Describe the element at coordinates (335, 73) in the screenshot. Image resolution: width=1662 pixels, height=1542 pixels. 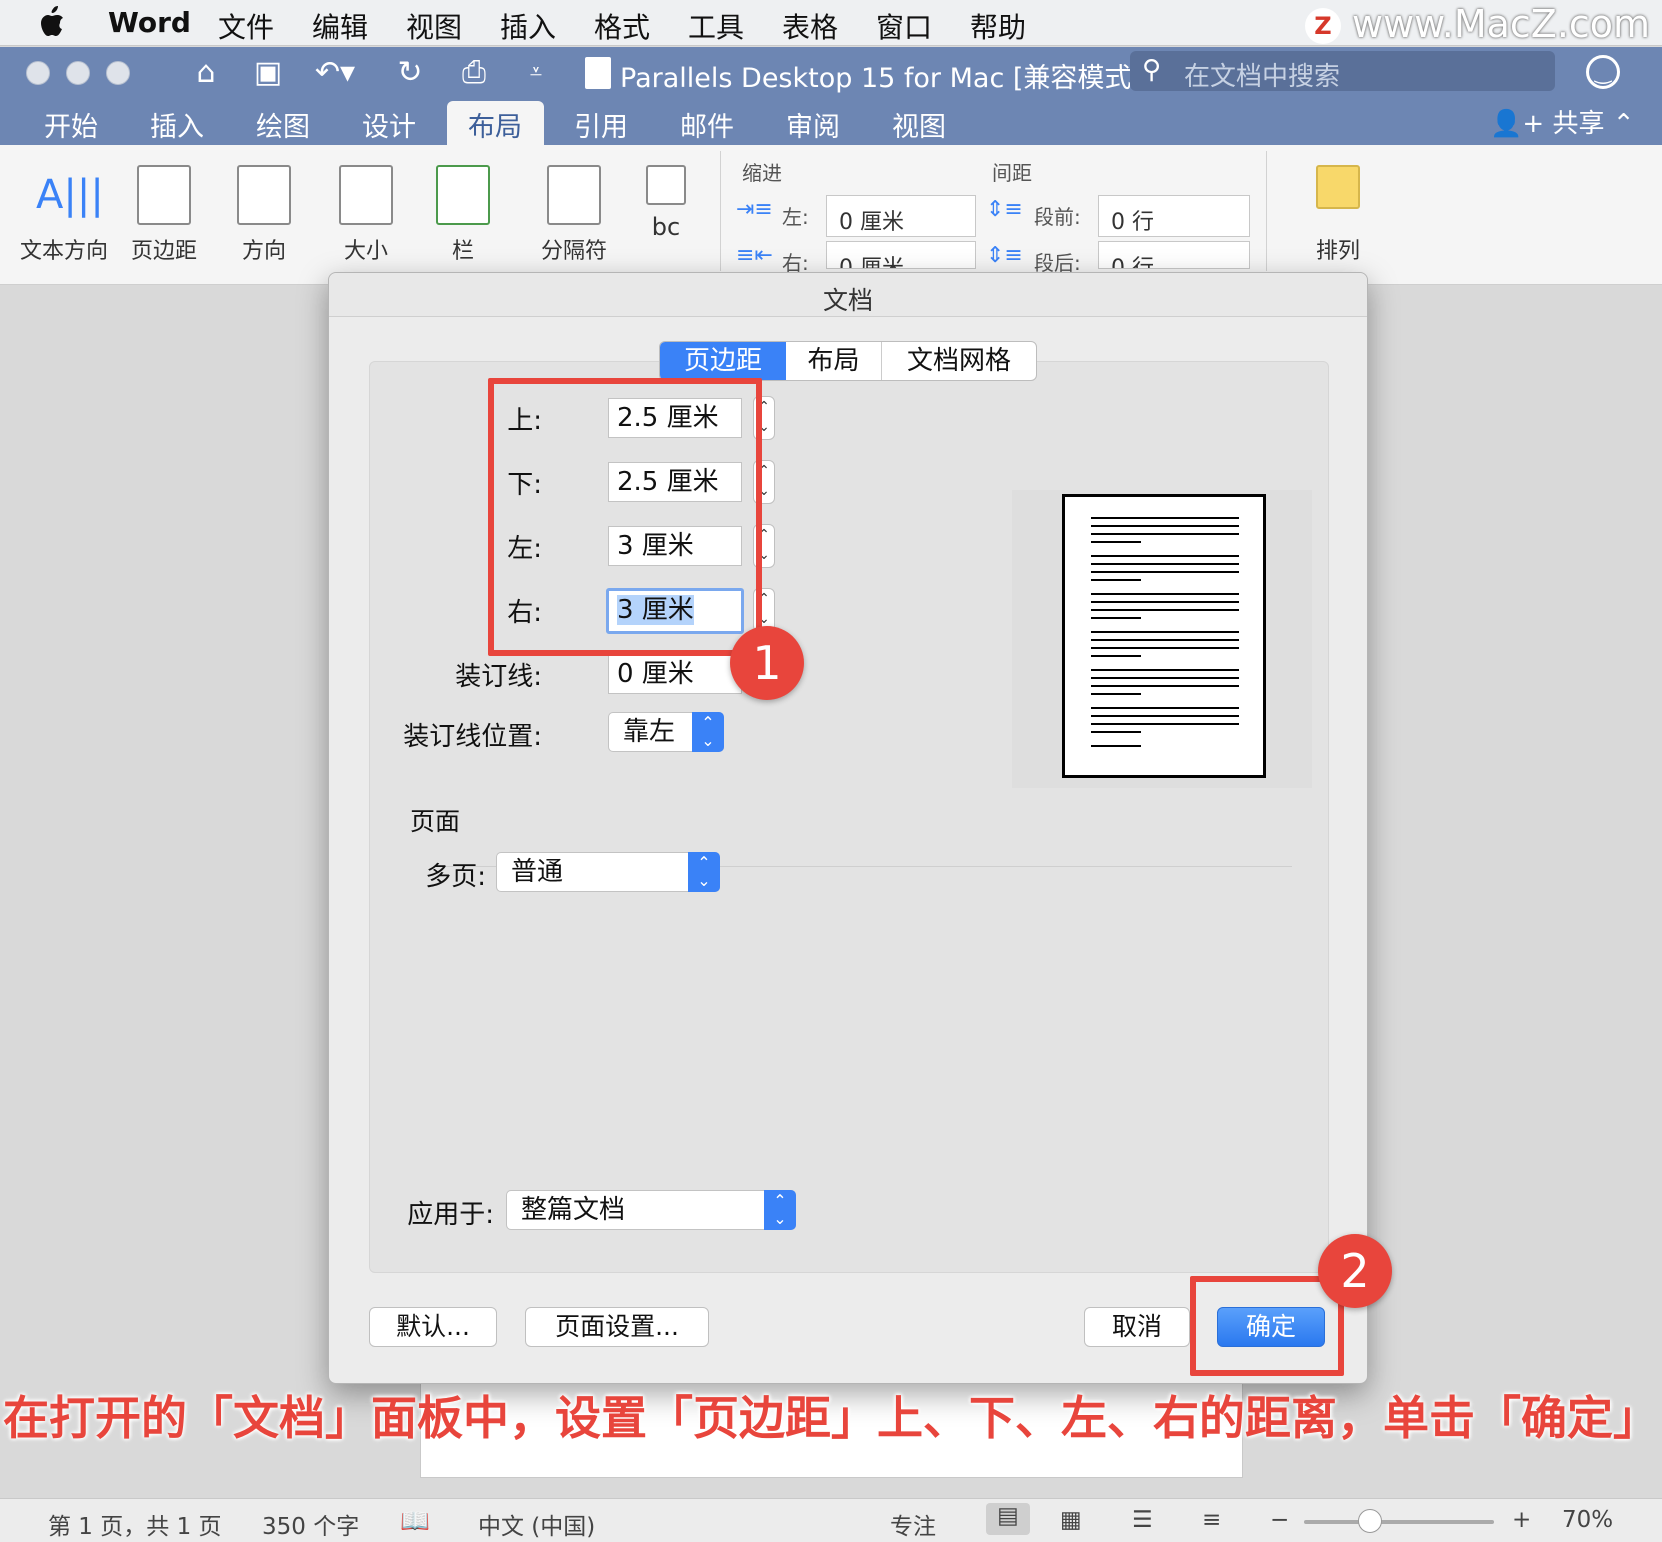
I see `undo-icon: ↶▾` at that location.